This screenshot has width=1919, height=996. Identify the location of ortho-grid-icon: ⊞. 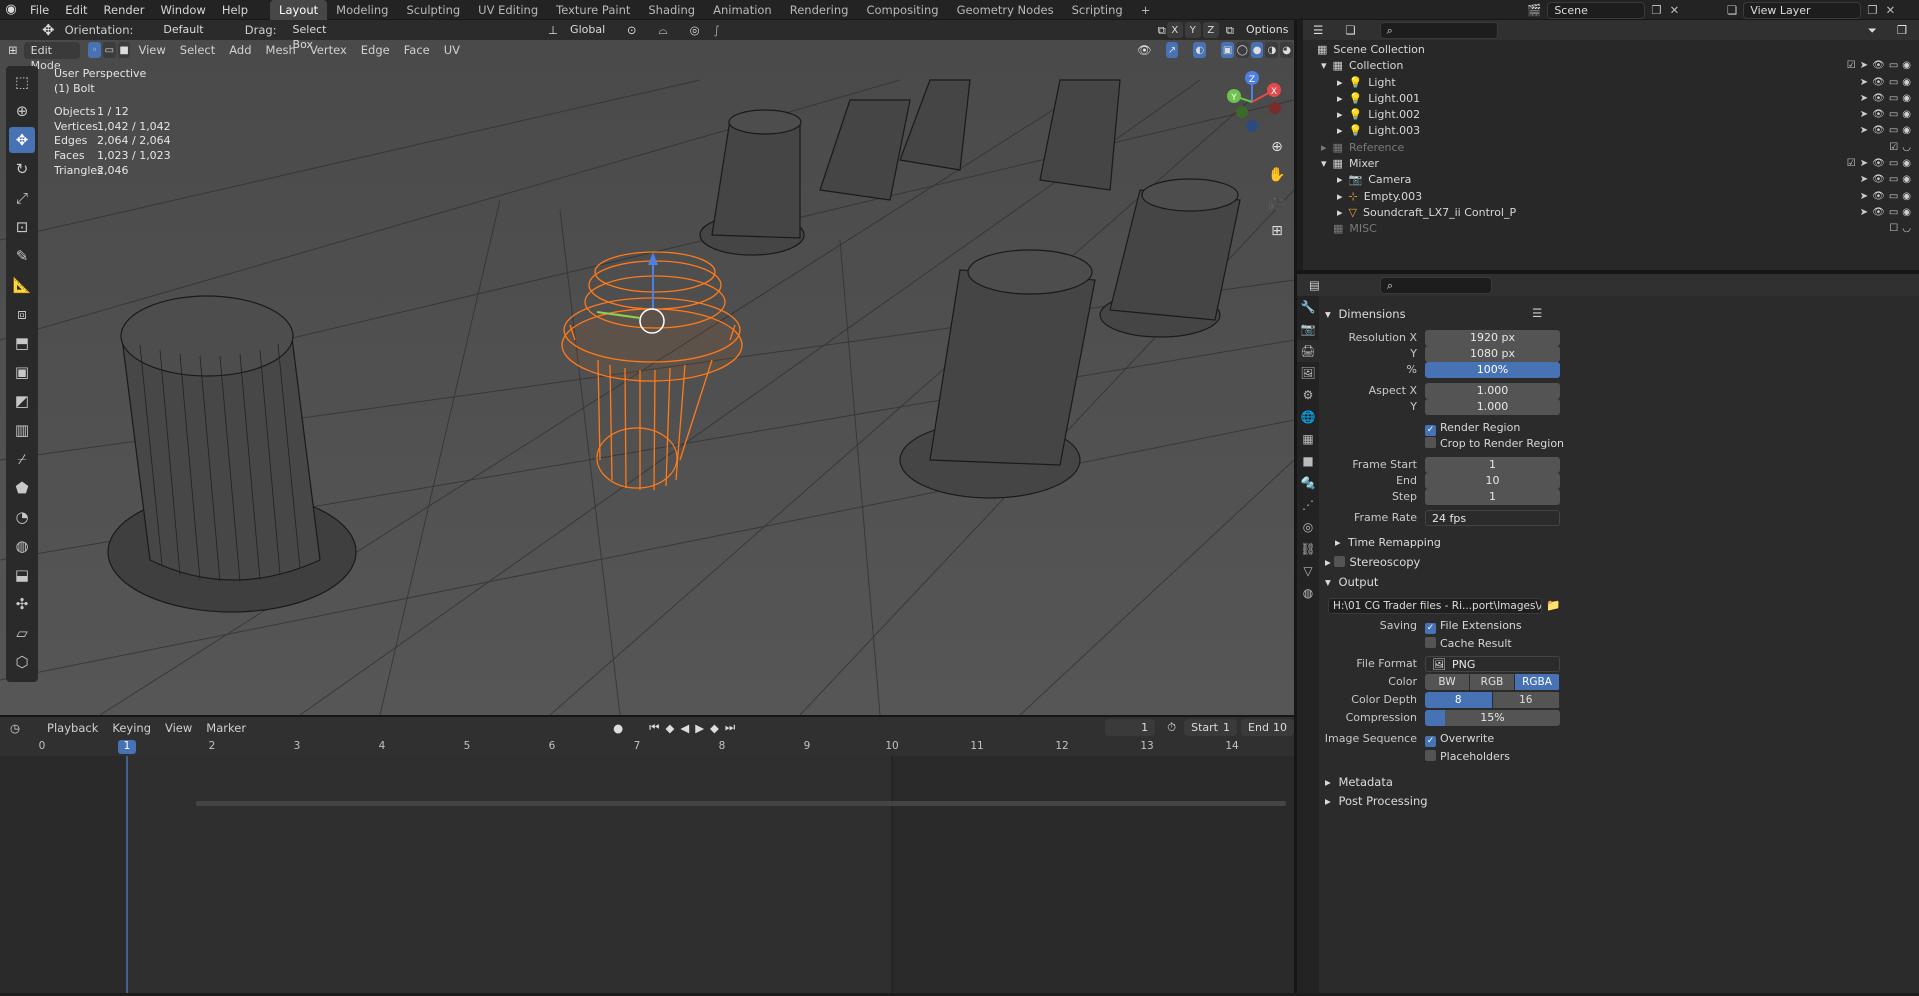
(1277, 231).